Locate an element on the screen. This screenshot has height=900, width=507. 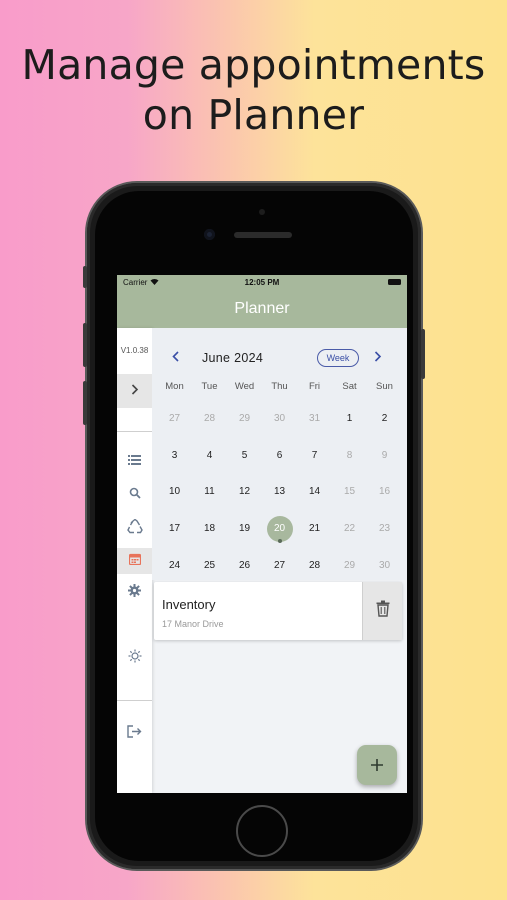
next-month-button is located at coordinates (378, 357).